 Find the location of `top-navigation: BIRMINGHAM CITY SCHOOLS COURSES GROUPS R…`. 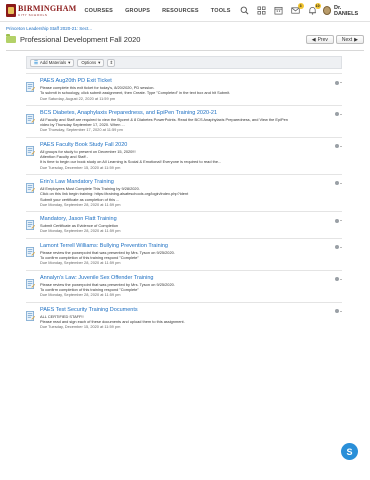

top-navigation: BIRMINGHAM CITY SCHOOLS COURSES GROUPS R… is located at coordinates (185, 11).